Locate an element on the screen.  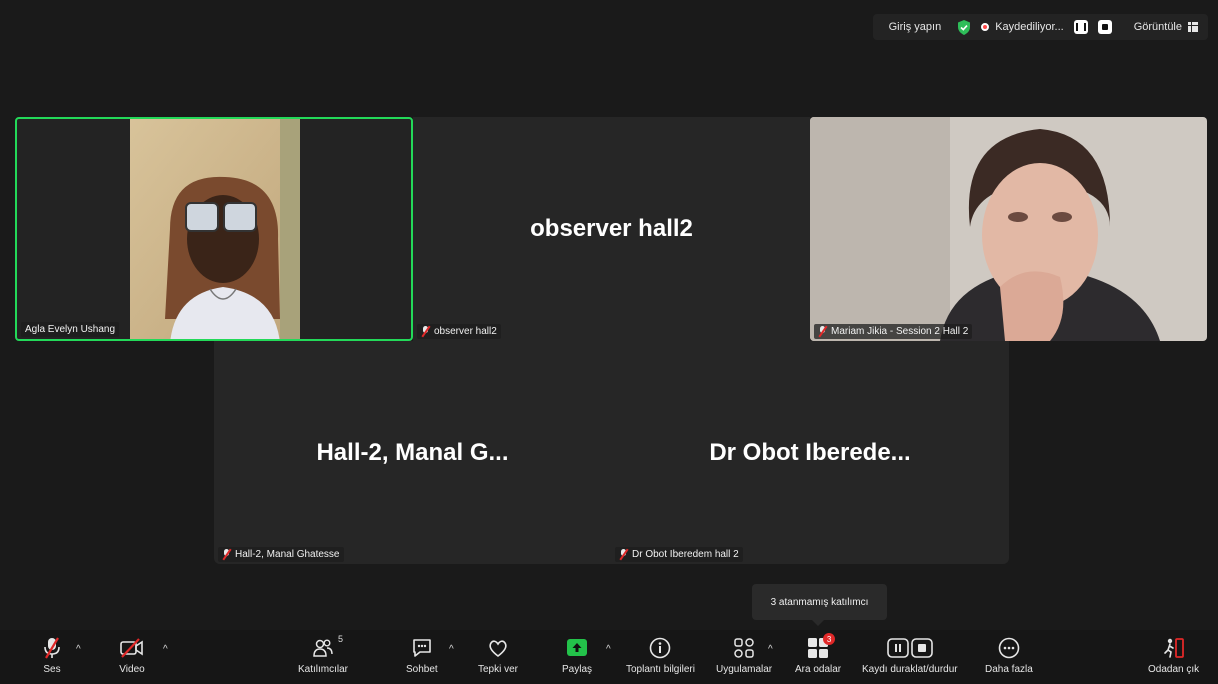
participant-name-tag: observer hall2 is located at coordinates (459, 331).